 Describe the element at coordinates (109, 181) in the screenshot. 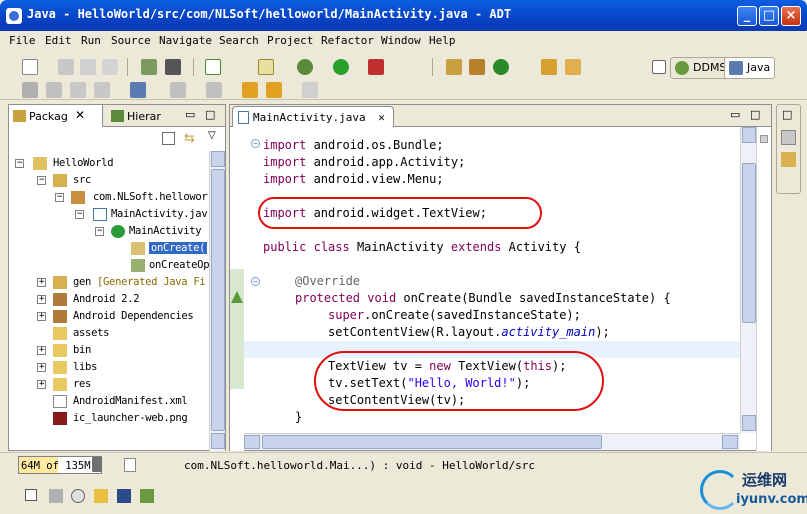

I see `tree-item-src: − src` at that location.